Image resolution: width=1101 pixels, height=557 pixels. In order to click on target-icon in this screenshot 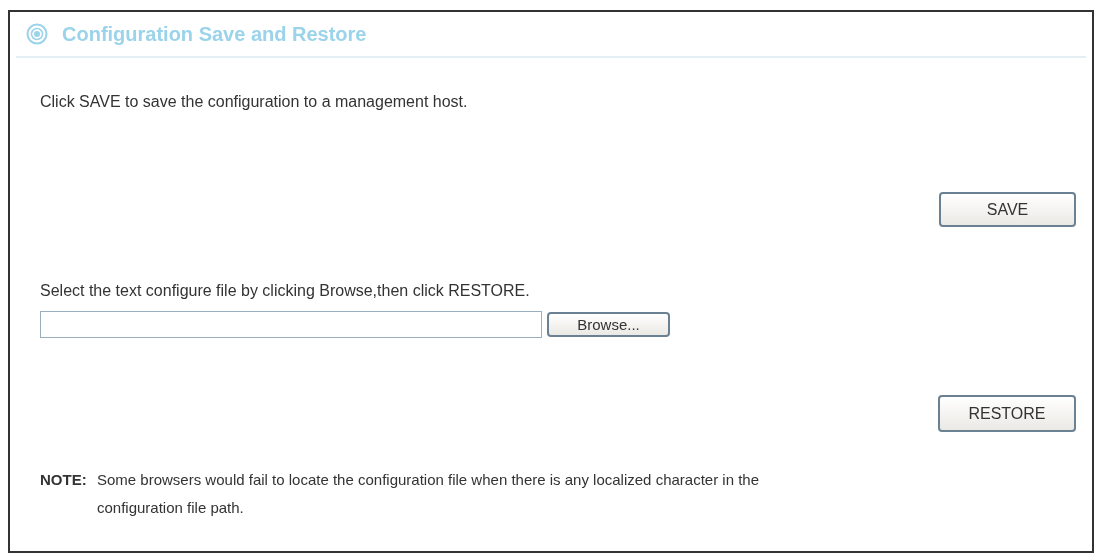, I will do `click(37, 34)`.